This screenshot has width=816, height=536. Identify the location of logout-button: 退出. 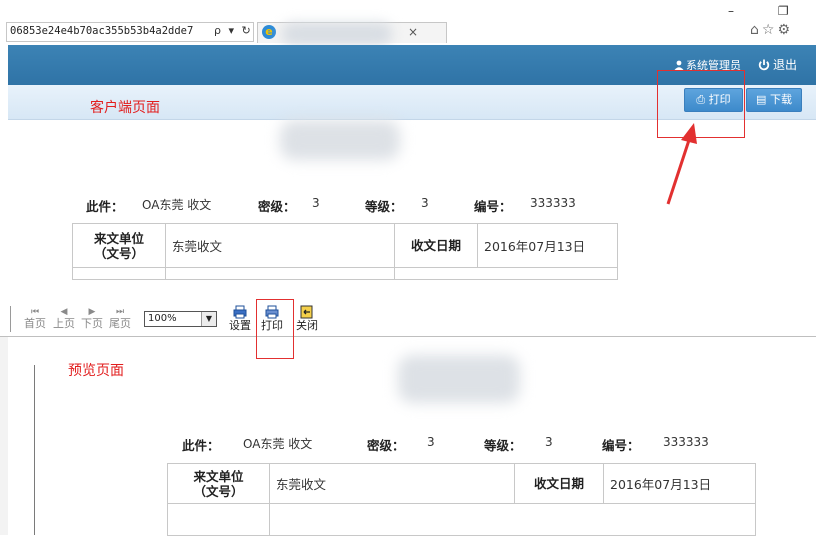
(777, 64).